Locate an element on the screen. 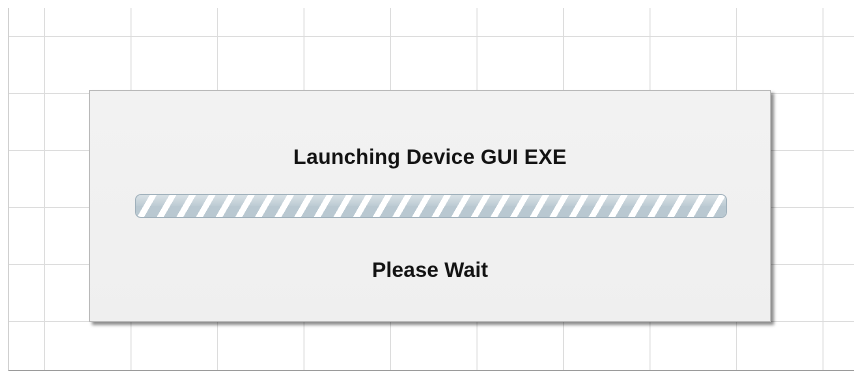 The height and width of the screenshot is (379, 854). status-text: Please Wait is located at coordinates (430, 270).